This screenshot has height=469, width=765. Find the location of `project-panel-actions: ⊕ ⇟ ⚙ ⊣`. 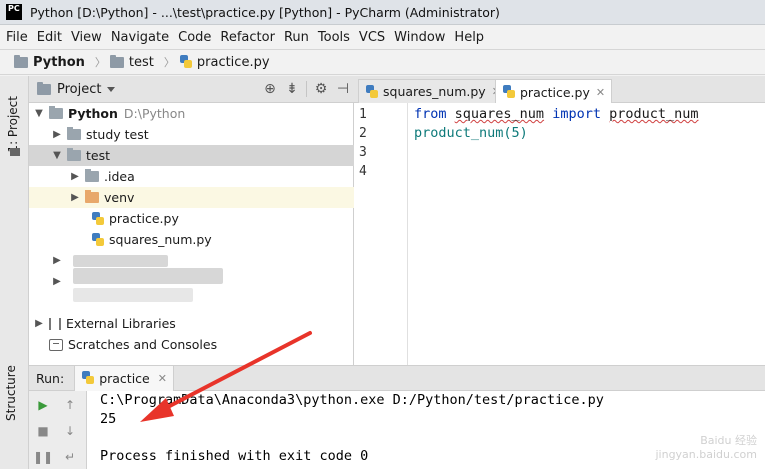

project-panel-actions: ⊕ ⇟ ⚙ ⊣ is located at coordinates (306, 89).